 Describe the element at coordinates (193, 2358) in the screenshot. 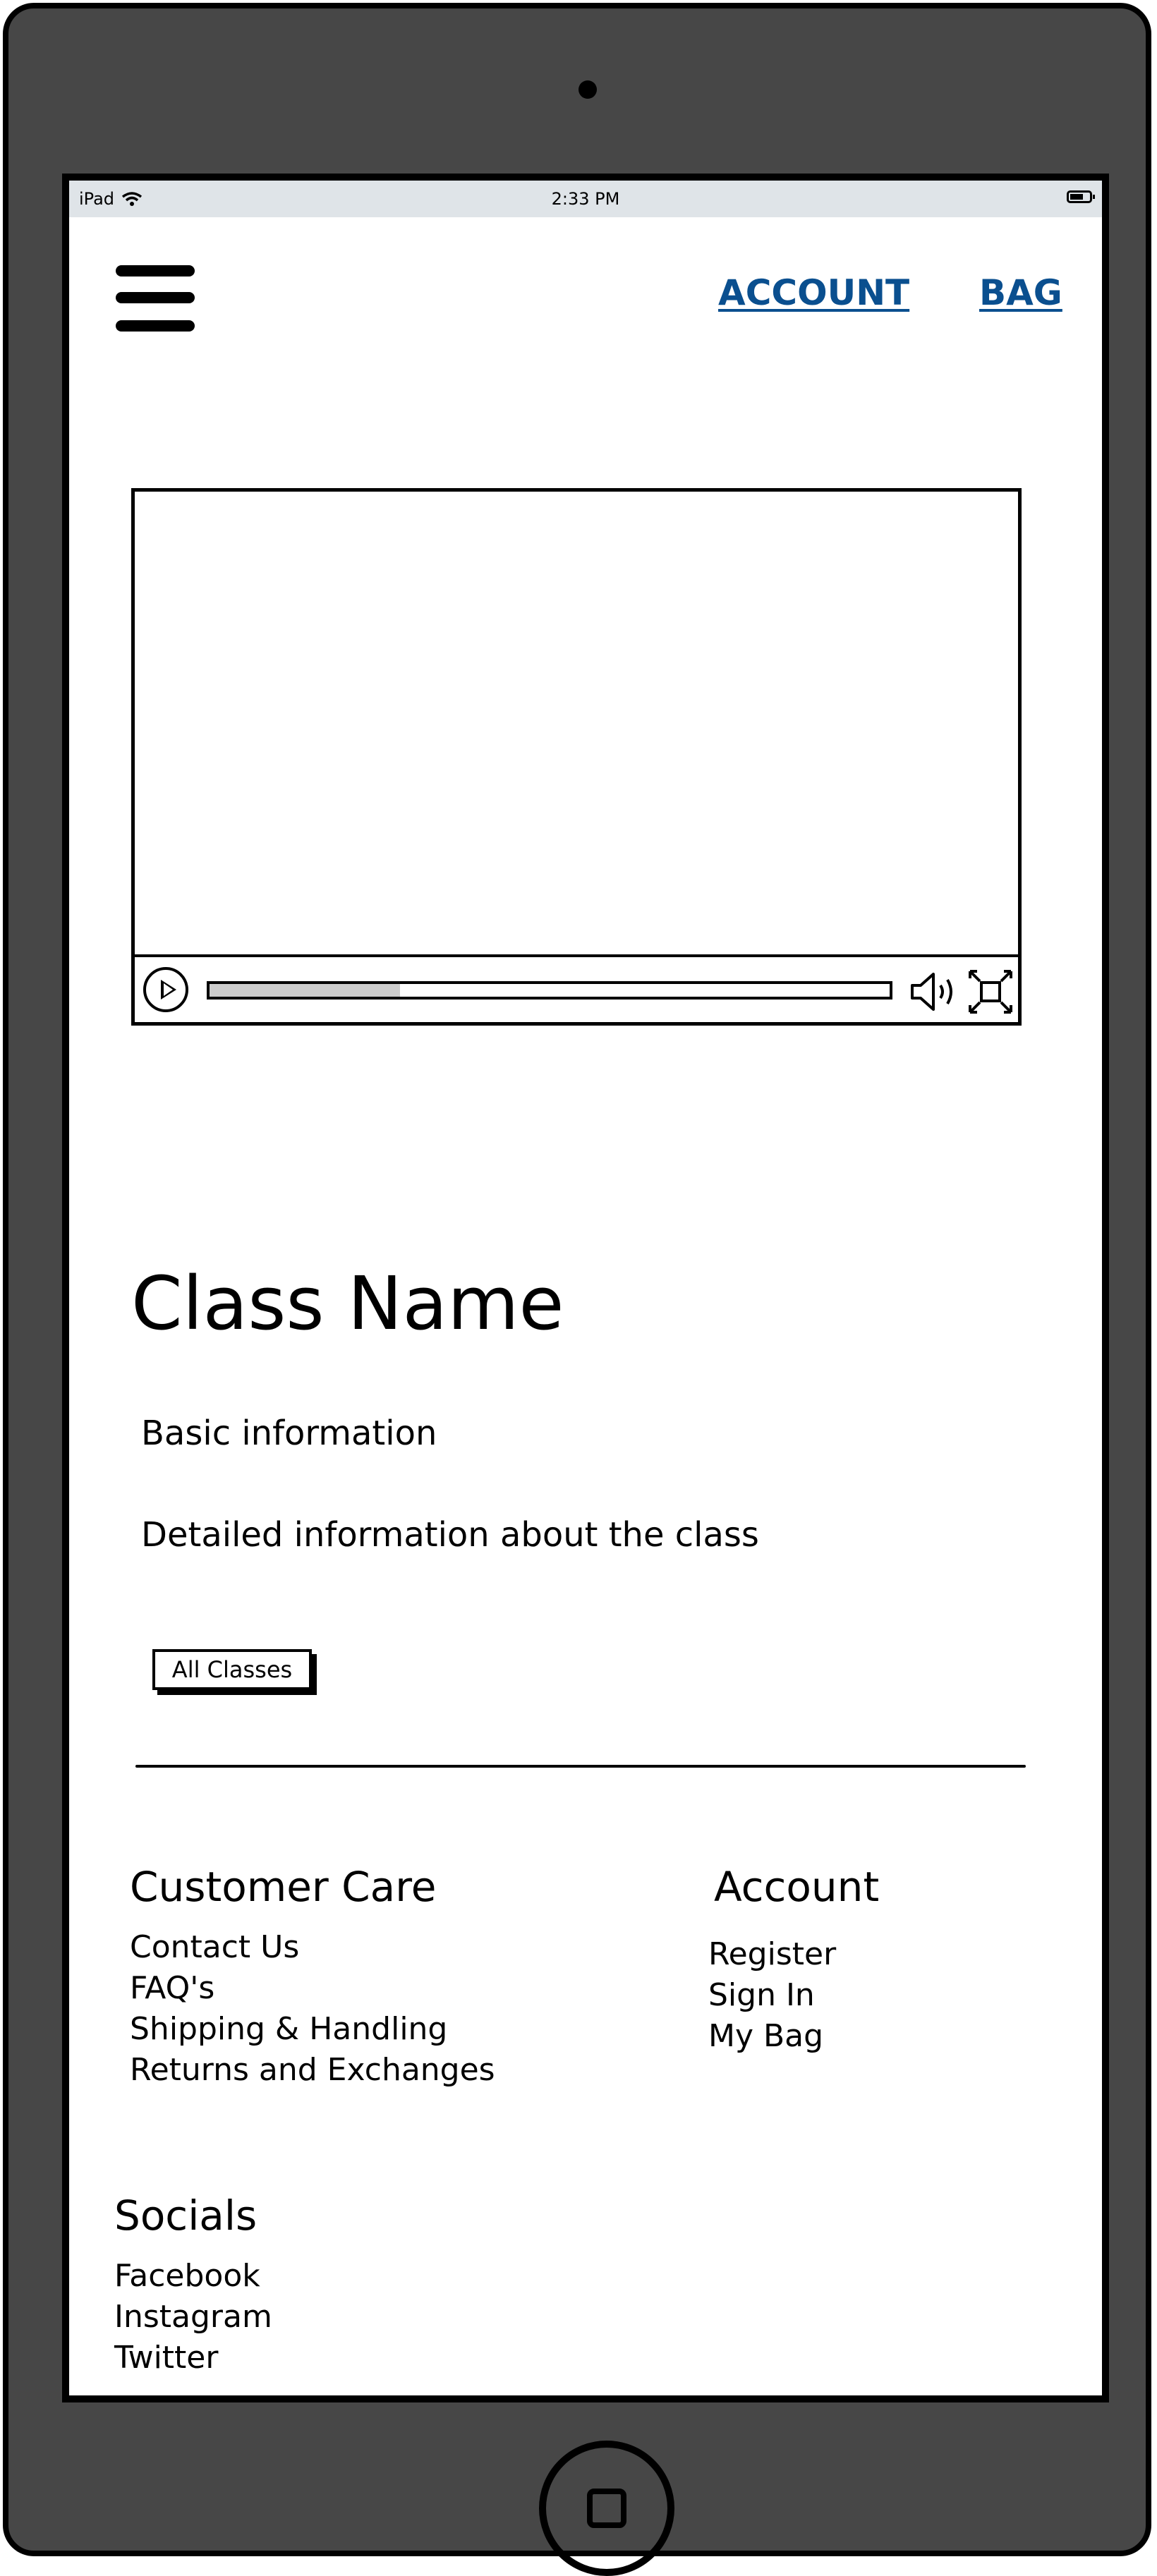

I see `twitter-link: Twitter` at that location.